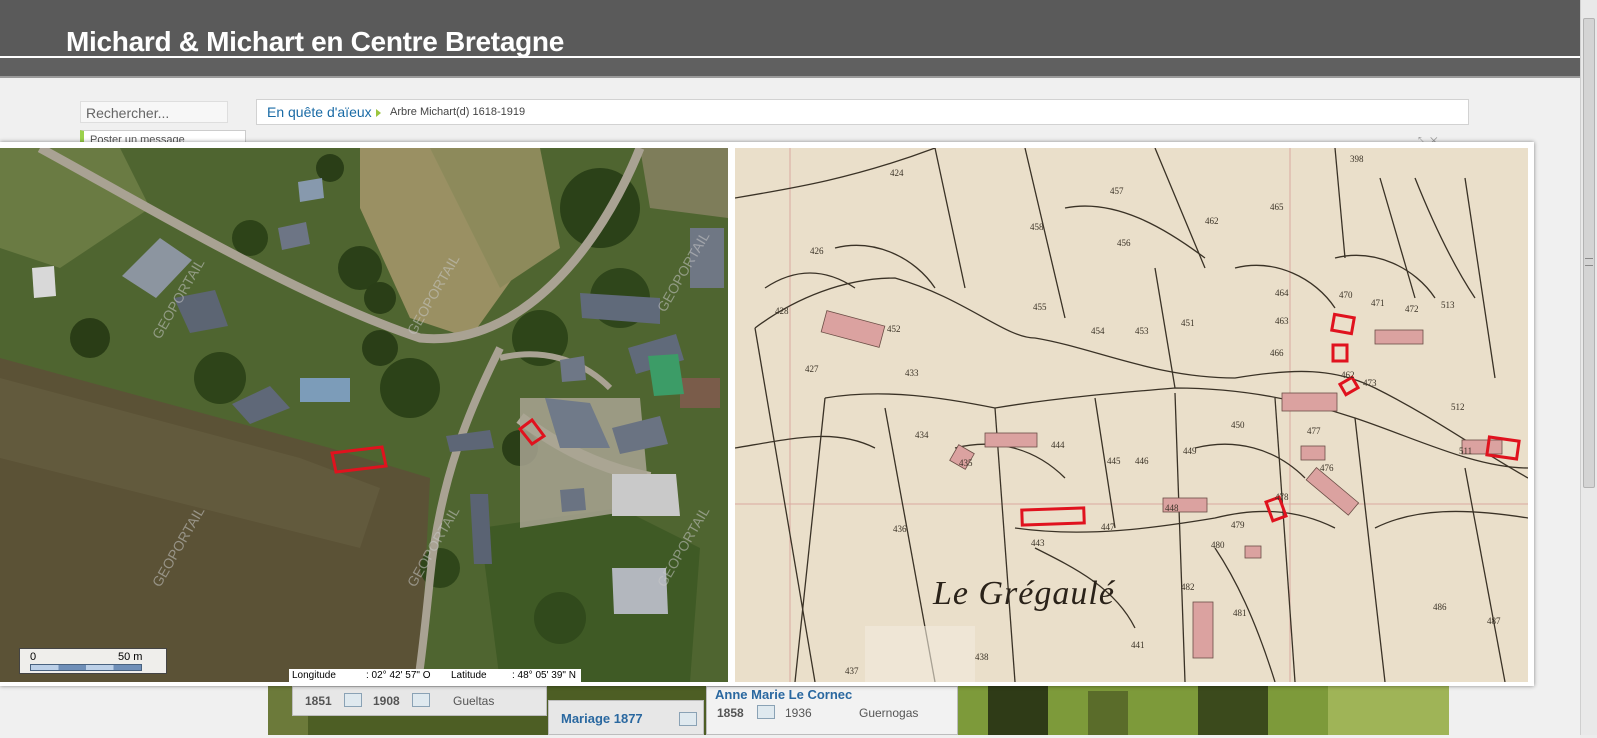  Describe the element at coordinates (889, 713) in the screenshot. I see `place-name: Guernogas` at that location.